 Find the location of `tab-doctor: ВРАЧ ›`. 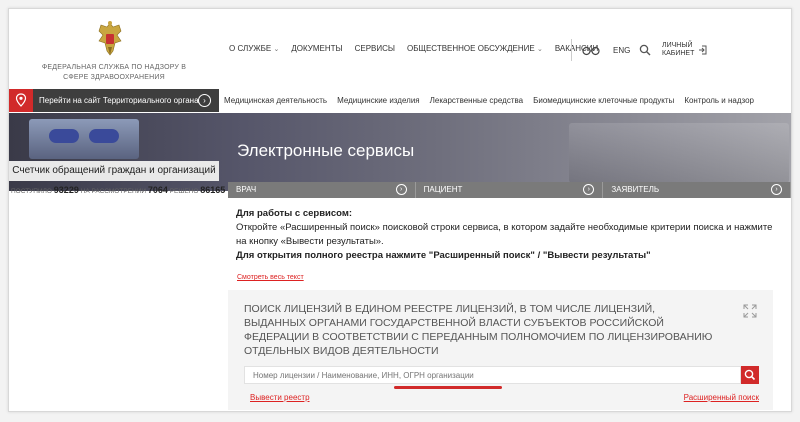

tab-doctor: ВРАЧ › is located at coordinates (322, 190).